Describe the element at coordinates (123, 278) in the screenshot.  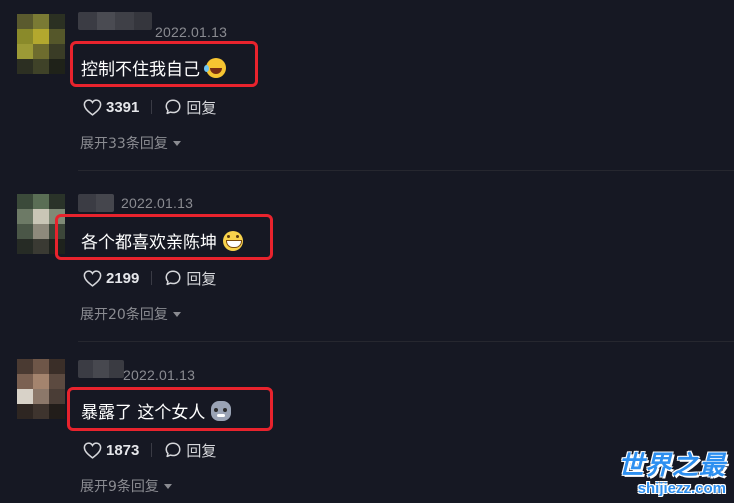
I see `like-count: 2199` at that location.